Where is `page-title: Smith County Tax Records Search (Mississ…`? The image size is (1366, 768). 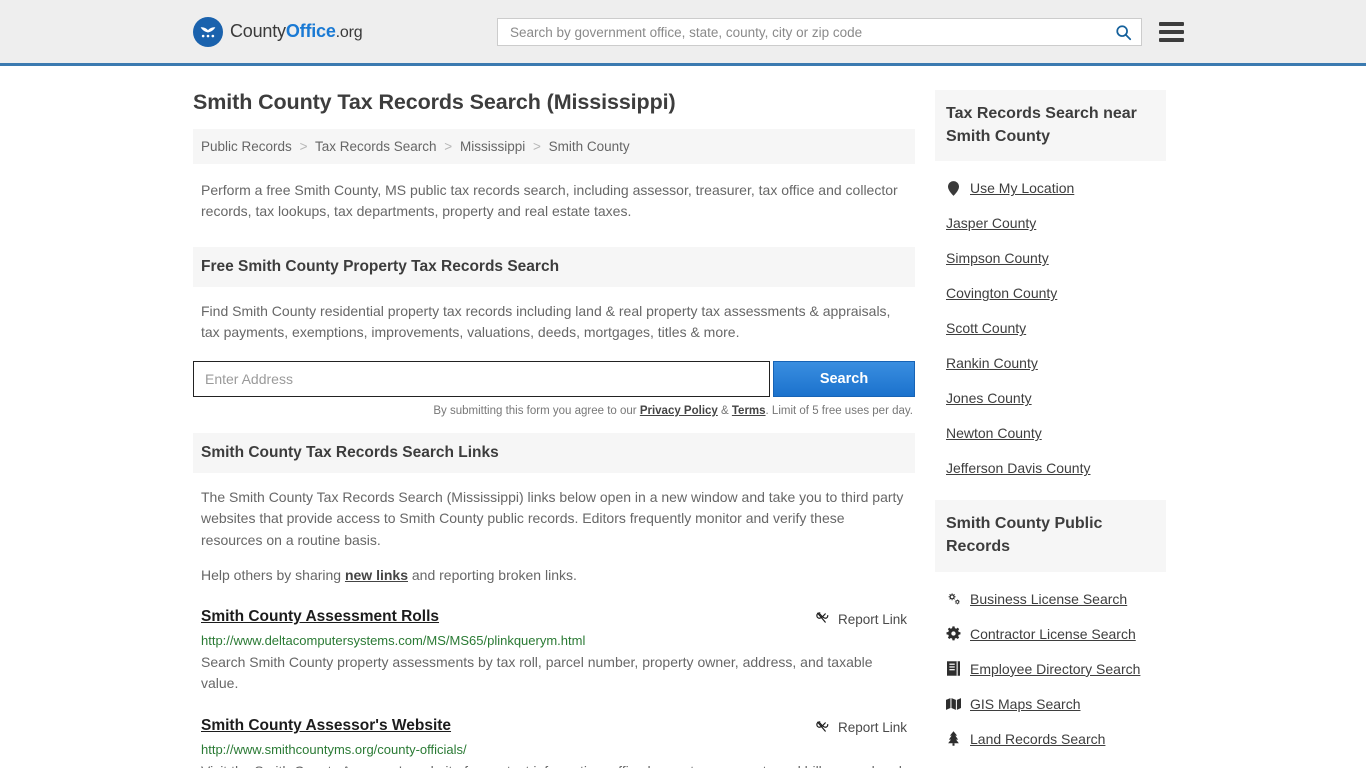
page-title: Smith County Tax Records Search (Mississ… is located at coordinates (434, 102).